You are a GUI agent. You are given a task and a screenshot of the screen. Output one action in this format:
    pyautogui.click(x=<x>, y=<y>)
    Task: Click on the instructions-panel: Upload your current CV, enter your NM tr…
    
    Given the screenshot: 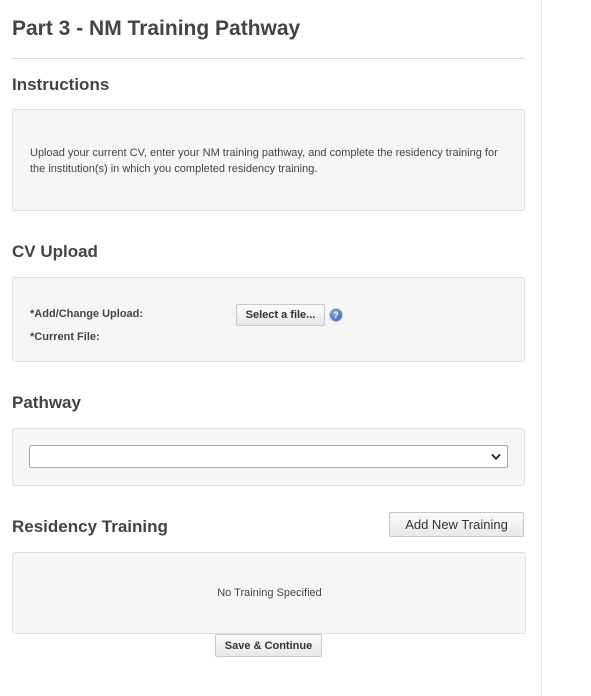 What is the action you would take?
    pyautogui.click(x=268, y=160)
    